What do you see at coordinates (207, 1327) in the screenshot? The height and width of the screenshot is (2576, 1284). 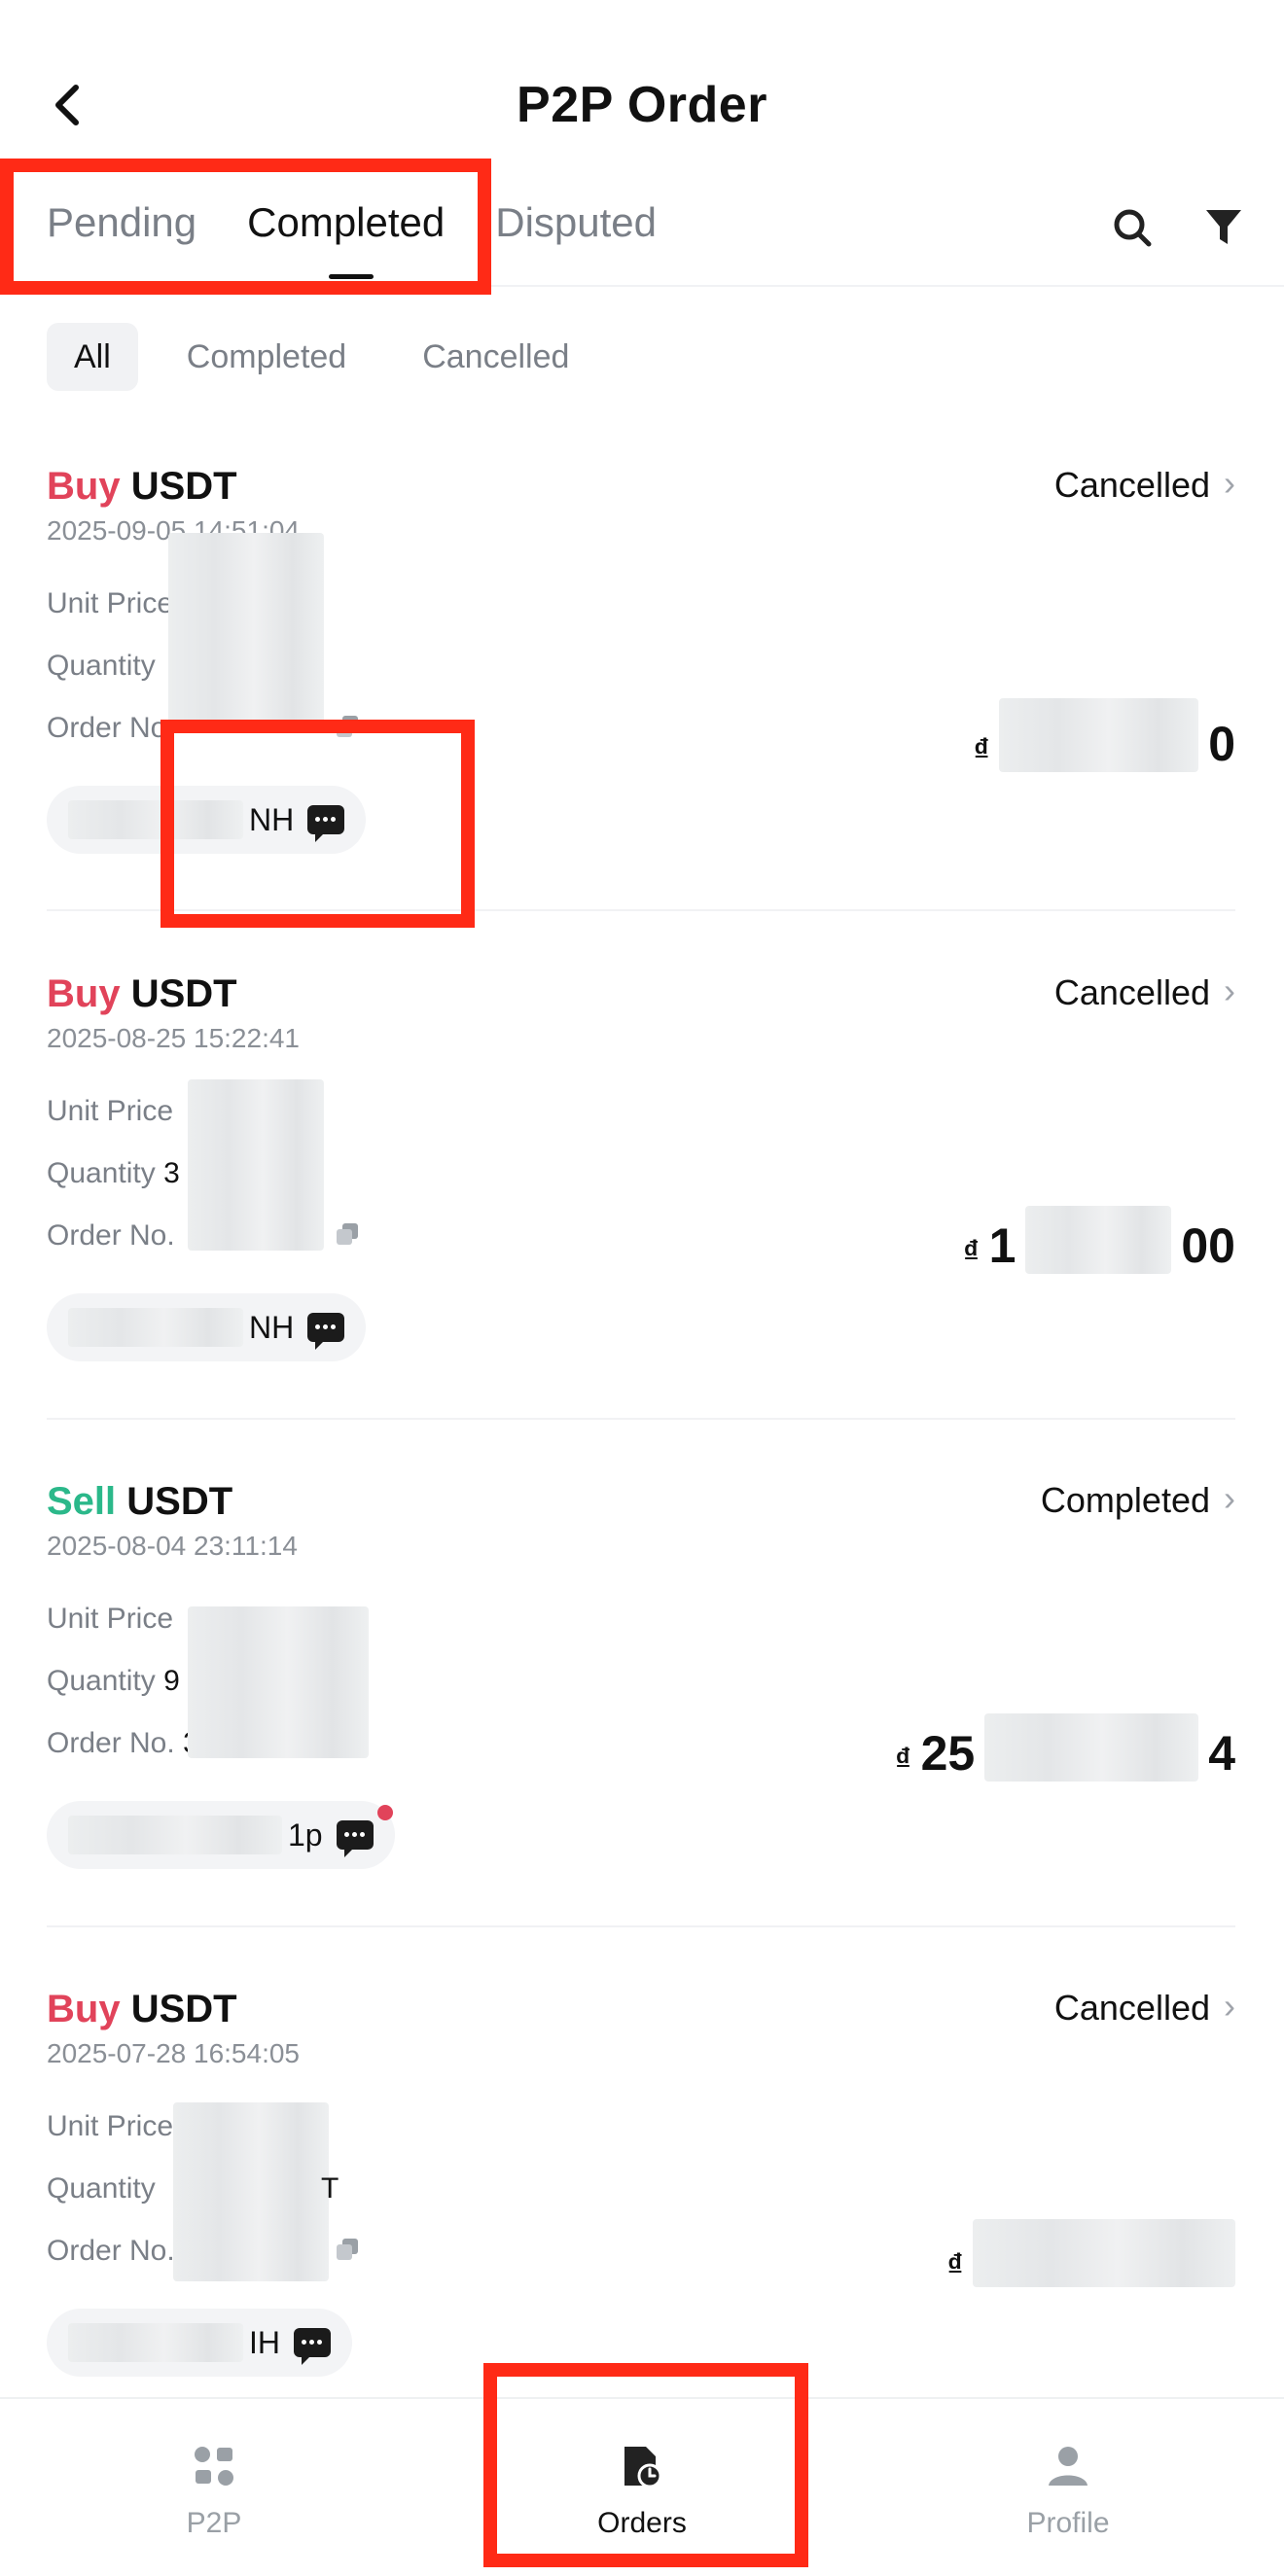 I see `merchant-chip: NH` at bounding box center [207, 1327].